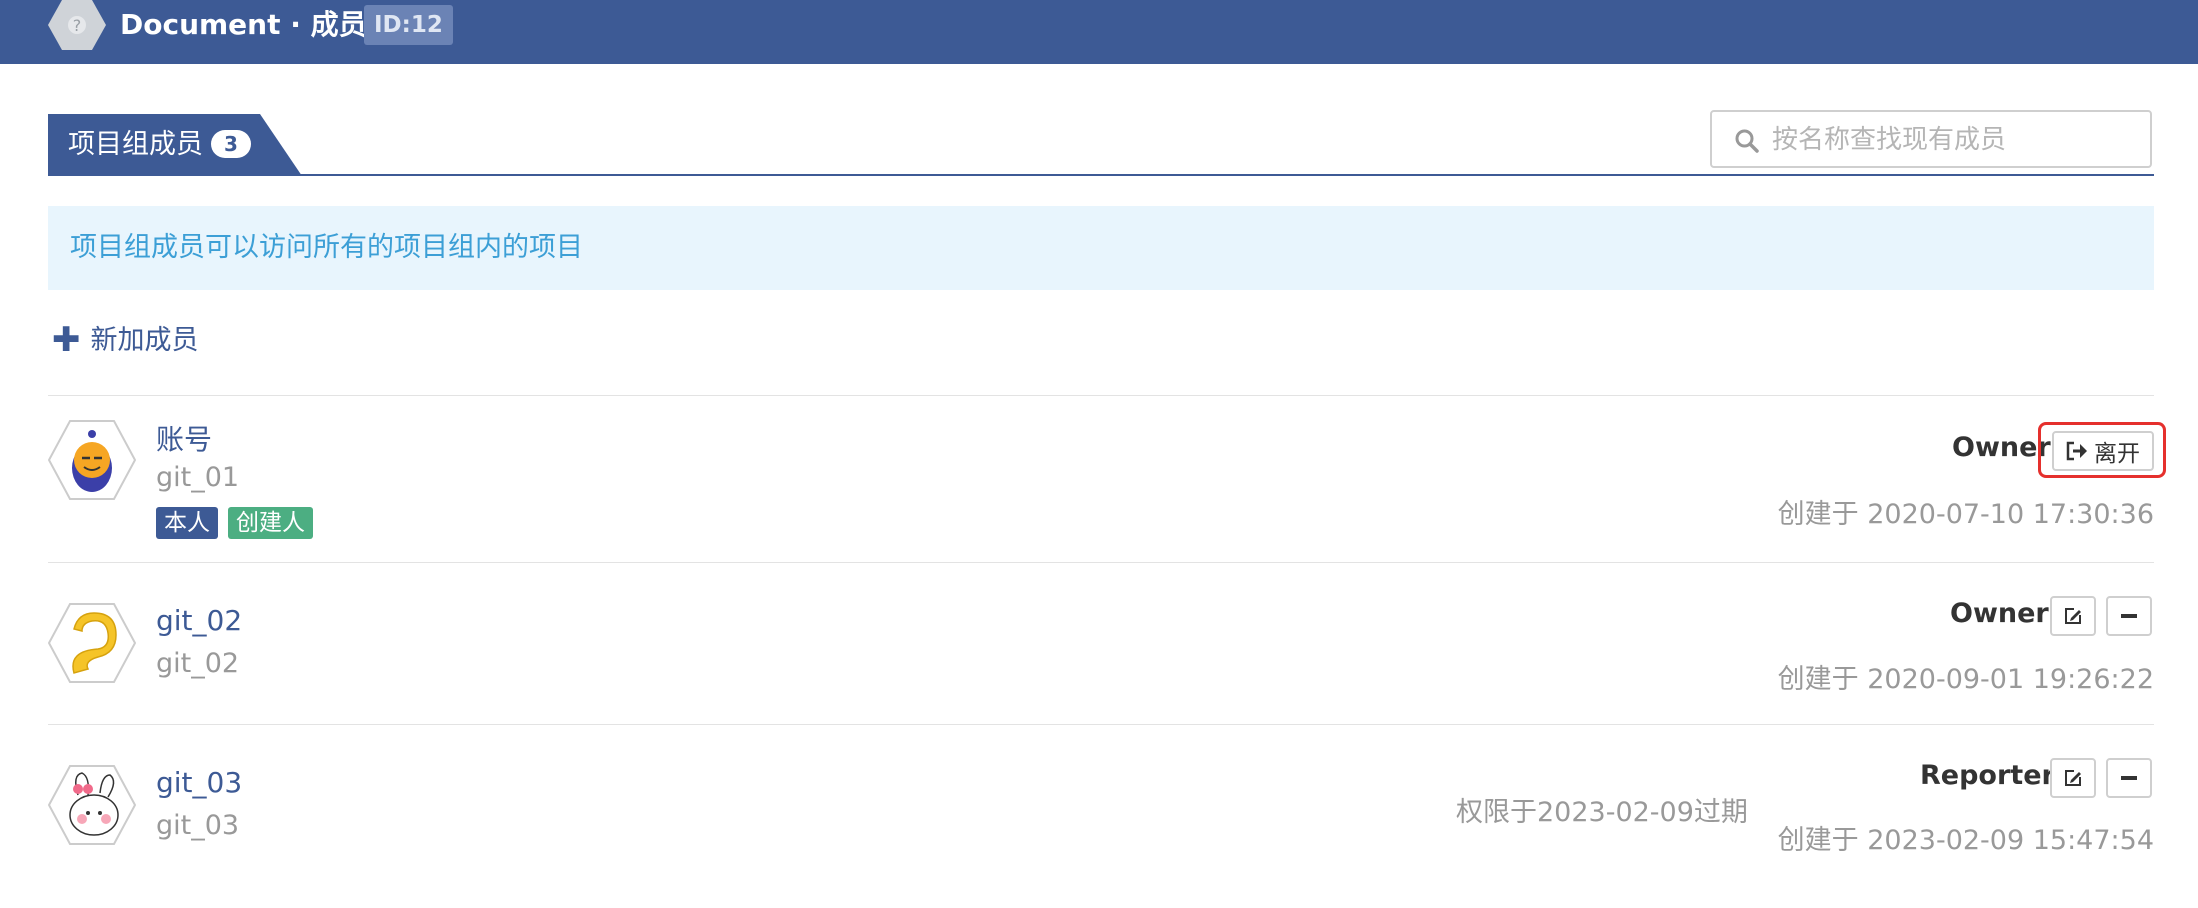 The image size is (2198, 908). What do you see at coordinates (1957, 140) in the screenshot?
I see `search-input` at bounding box center [1957, 140].